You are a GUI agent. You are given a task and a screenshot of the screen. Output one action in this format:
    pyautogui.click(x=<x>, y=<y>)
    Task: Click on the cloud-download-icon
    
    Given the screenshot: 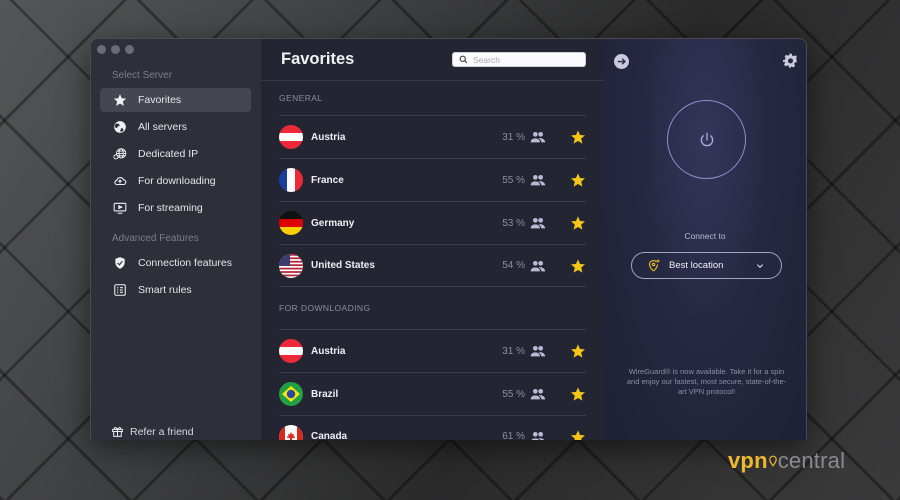 What is the action you would take?
    pyautogui.click(x=120, y=181)
    